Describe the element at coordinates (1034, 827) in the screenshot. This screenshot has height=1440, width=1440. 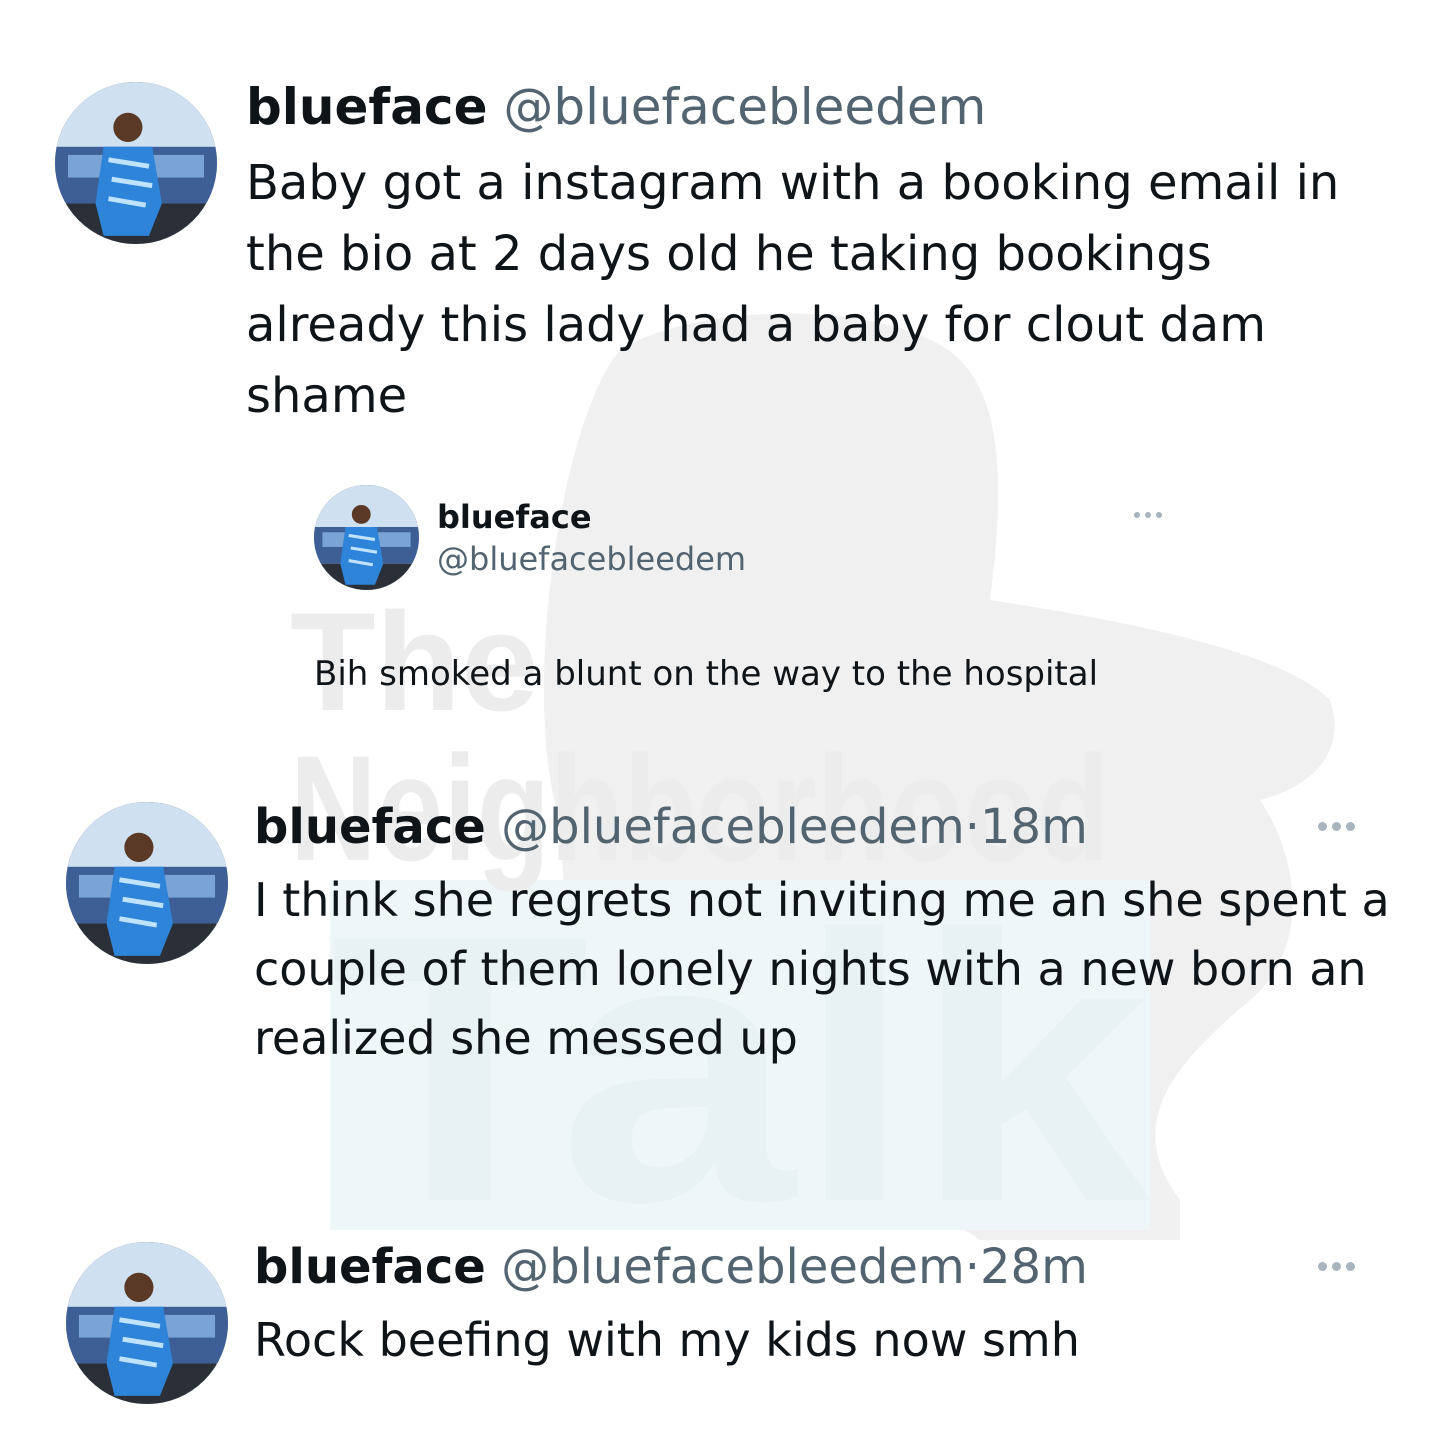
I see `timestamp: 18m` at that location.